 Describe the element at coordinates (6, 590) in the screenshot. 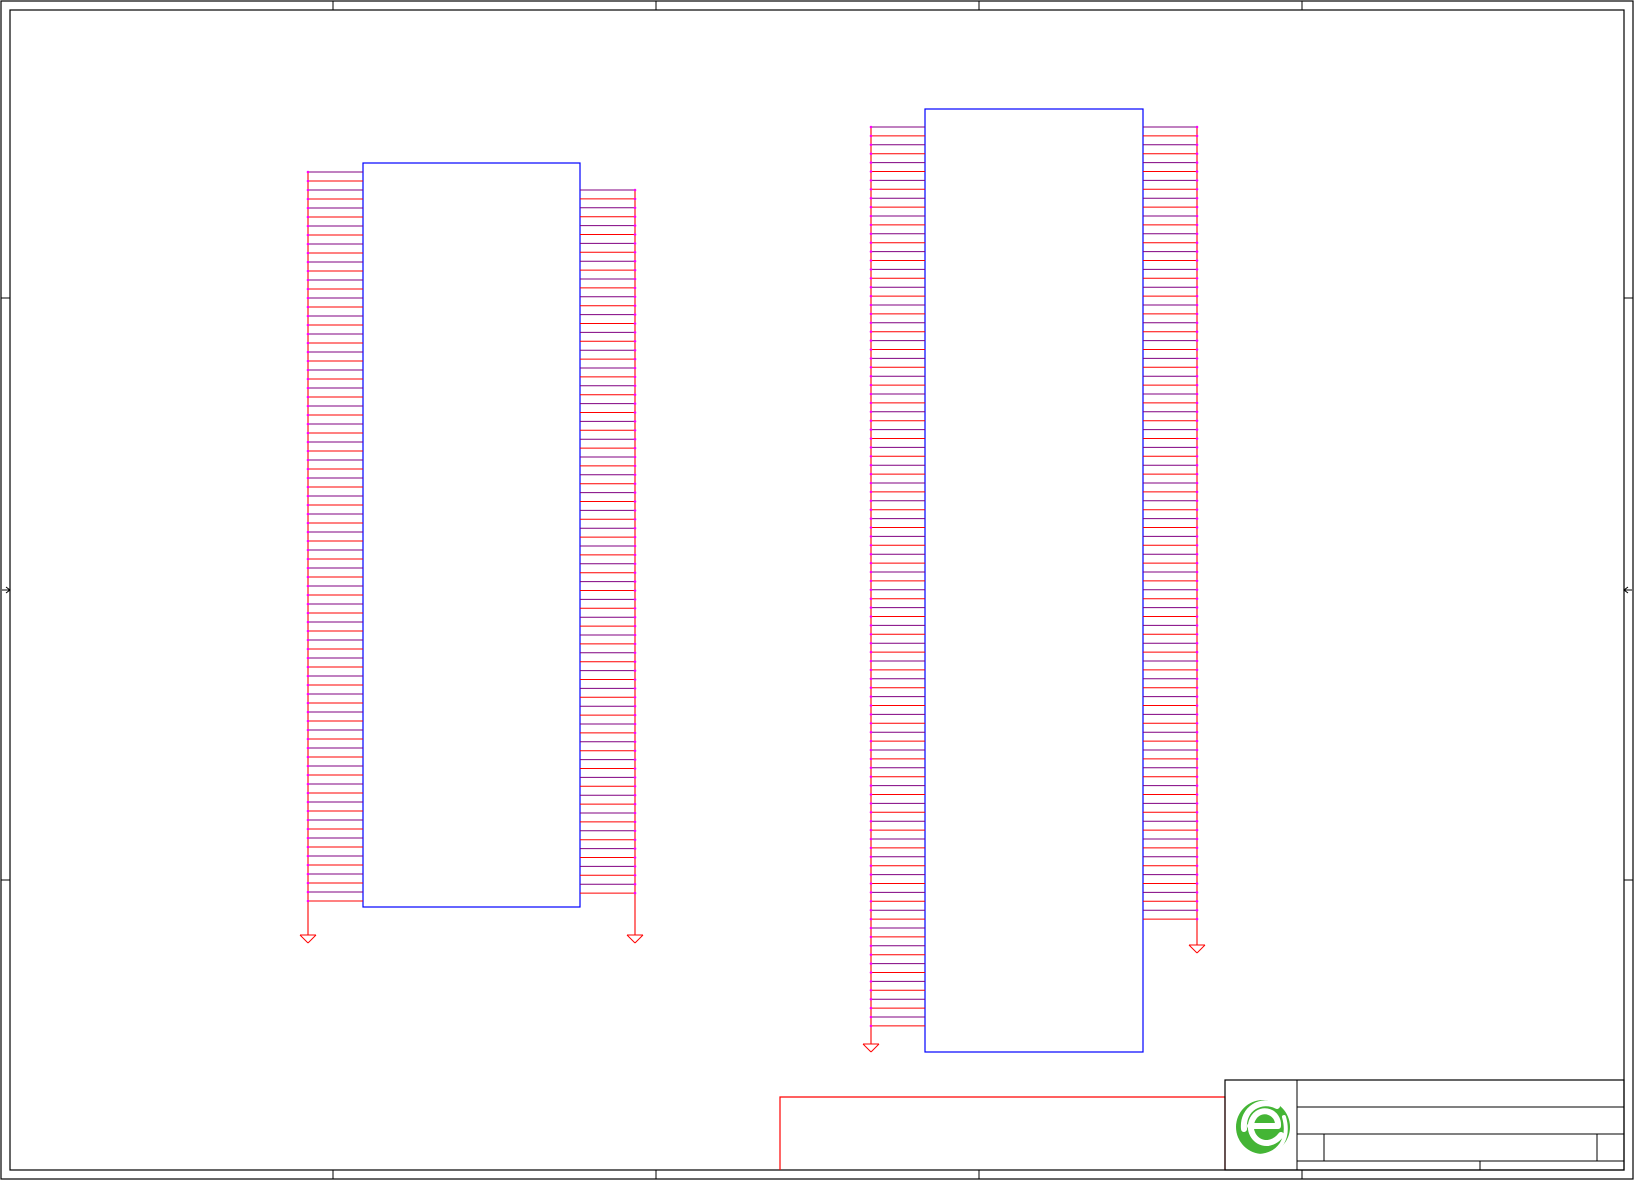

I see `center-marker-left` at that location.